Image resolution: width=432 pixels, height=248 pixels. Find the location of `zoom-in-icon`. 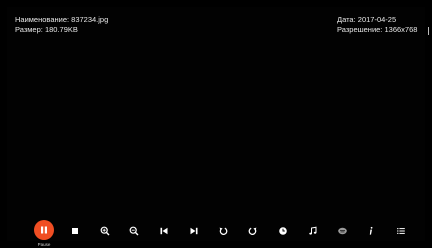

zoom-in-icon is located at coordinates (105, 231).